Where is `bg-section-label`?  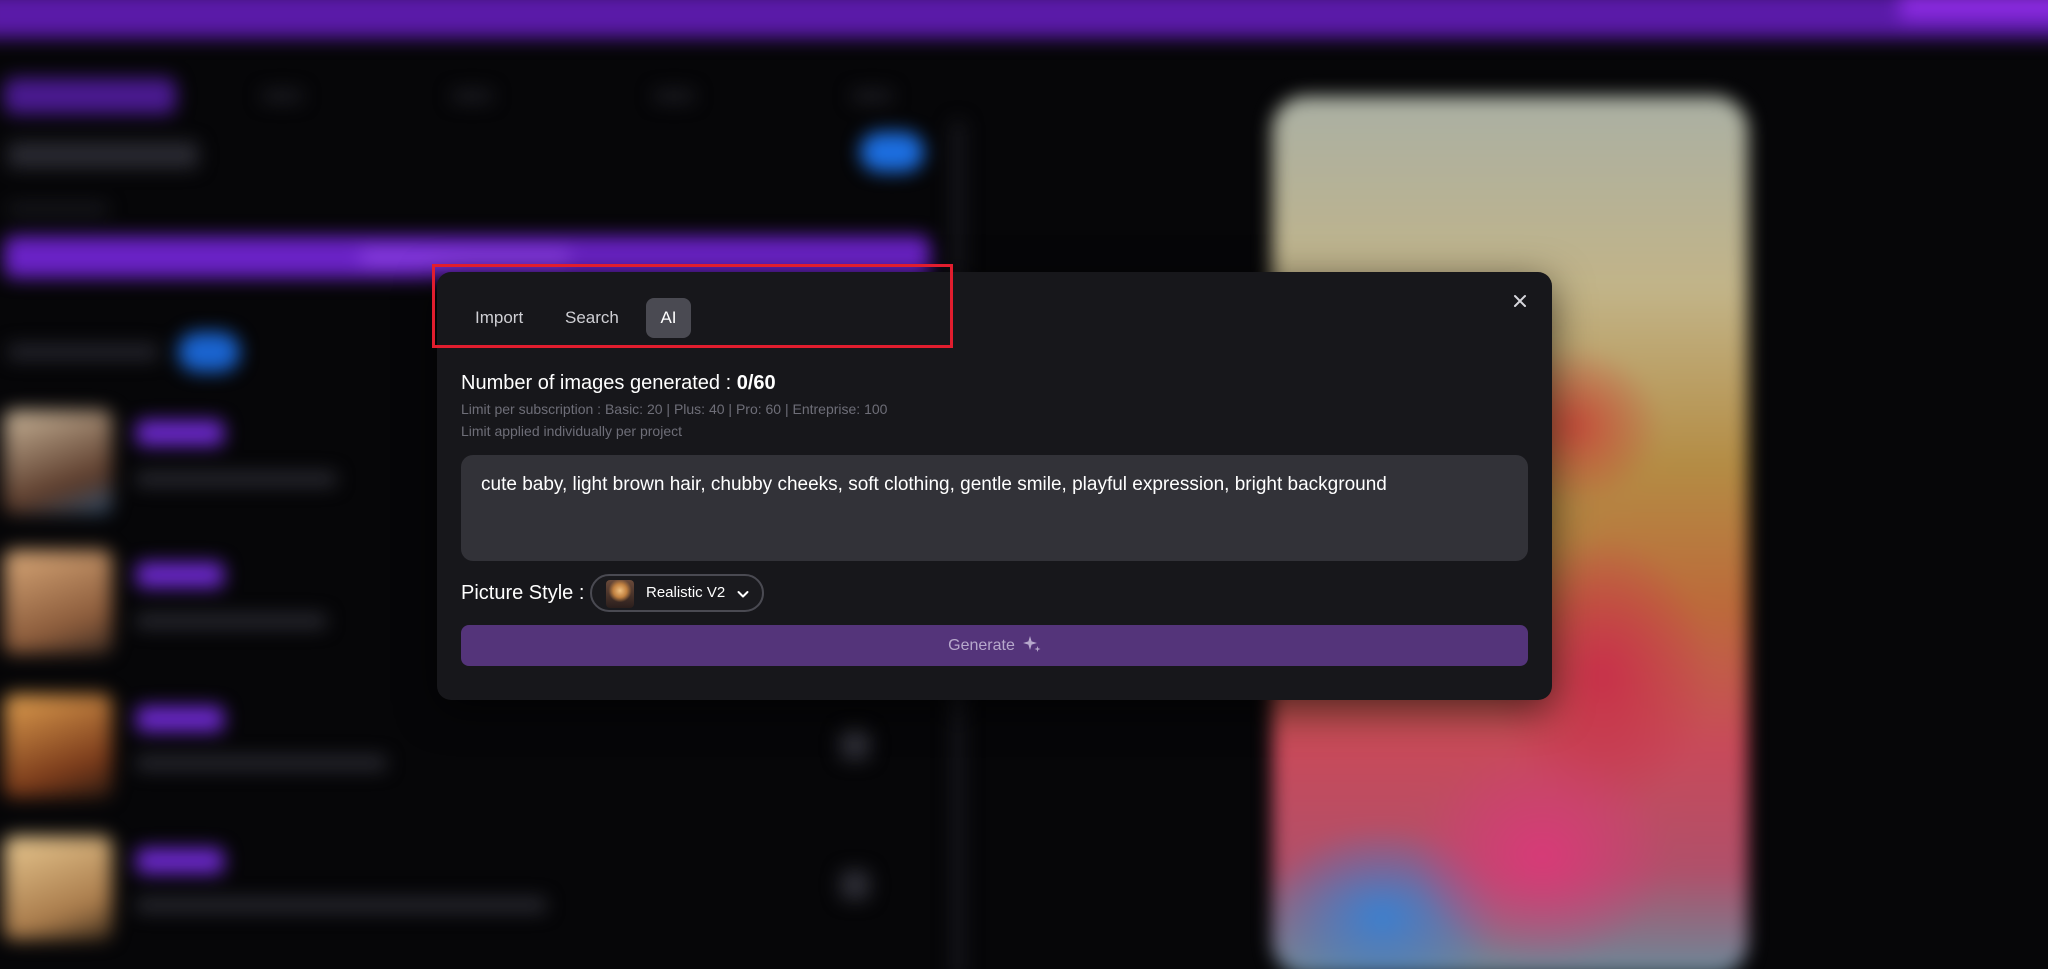
bg-section-label is located at coordinates (83, 352).